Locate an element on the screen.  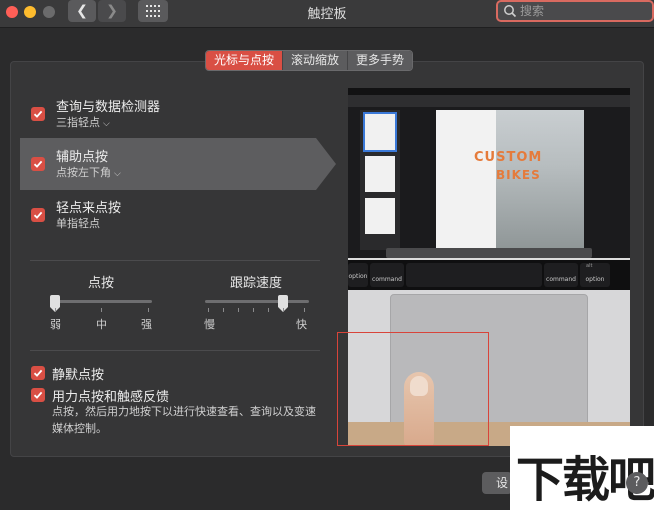
tap-to-click-checkbox is located at coordinates (38, 215).